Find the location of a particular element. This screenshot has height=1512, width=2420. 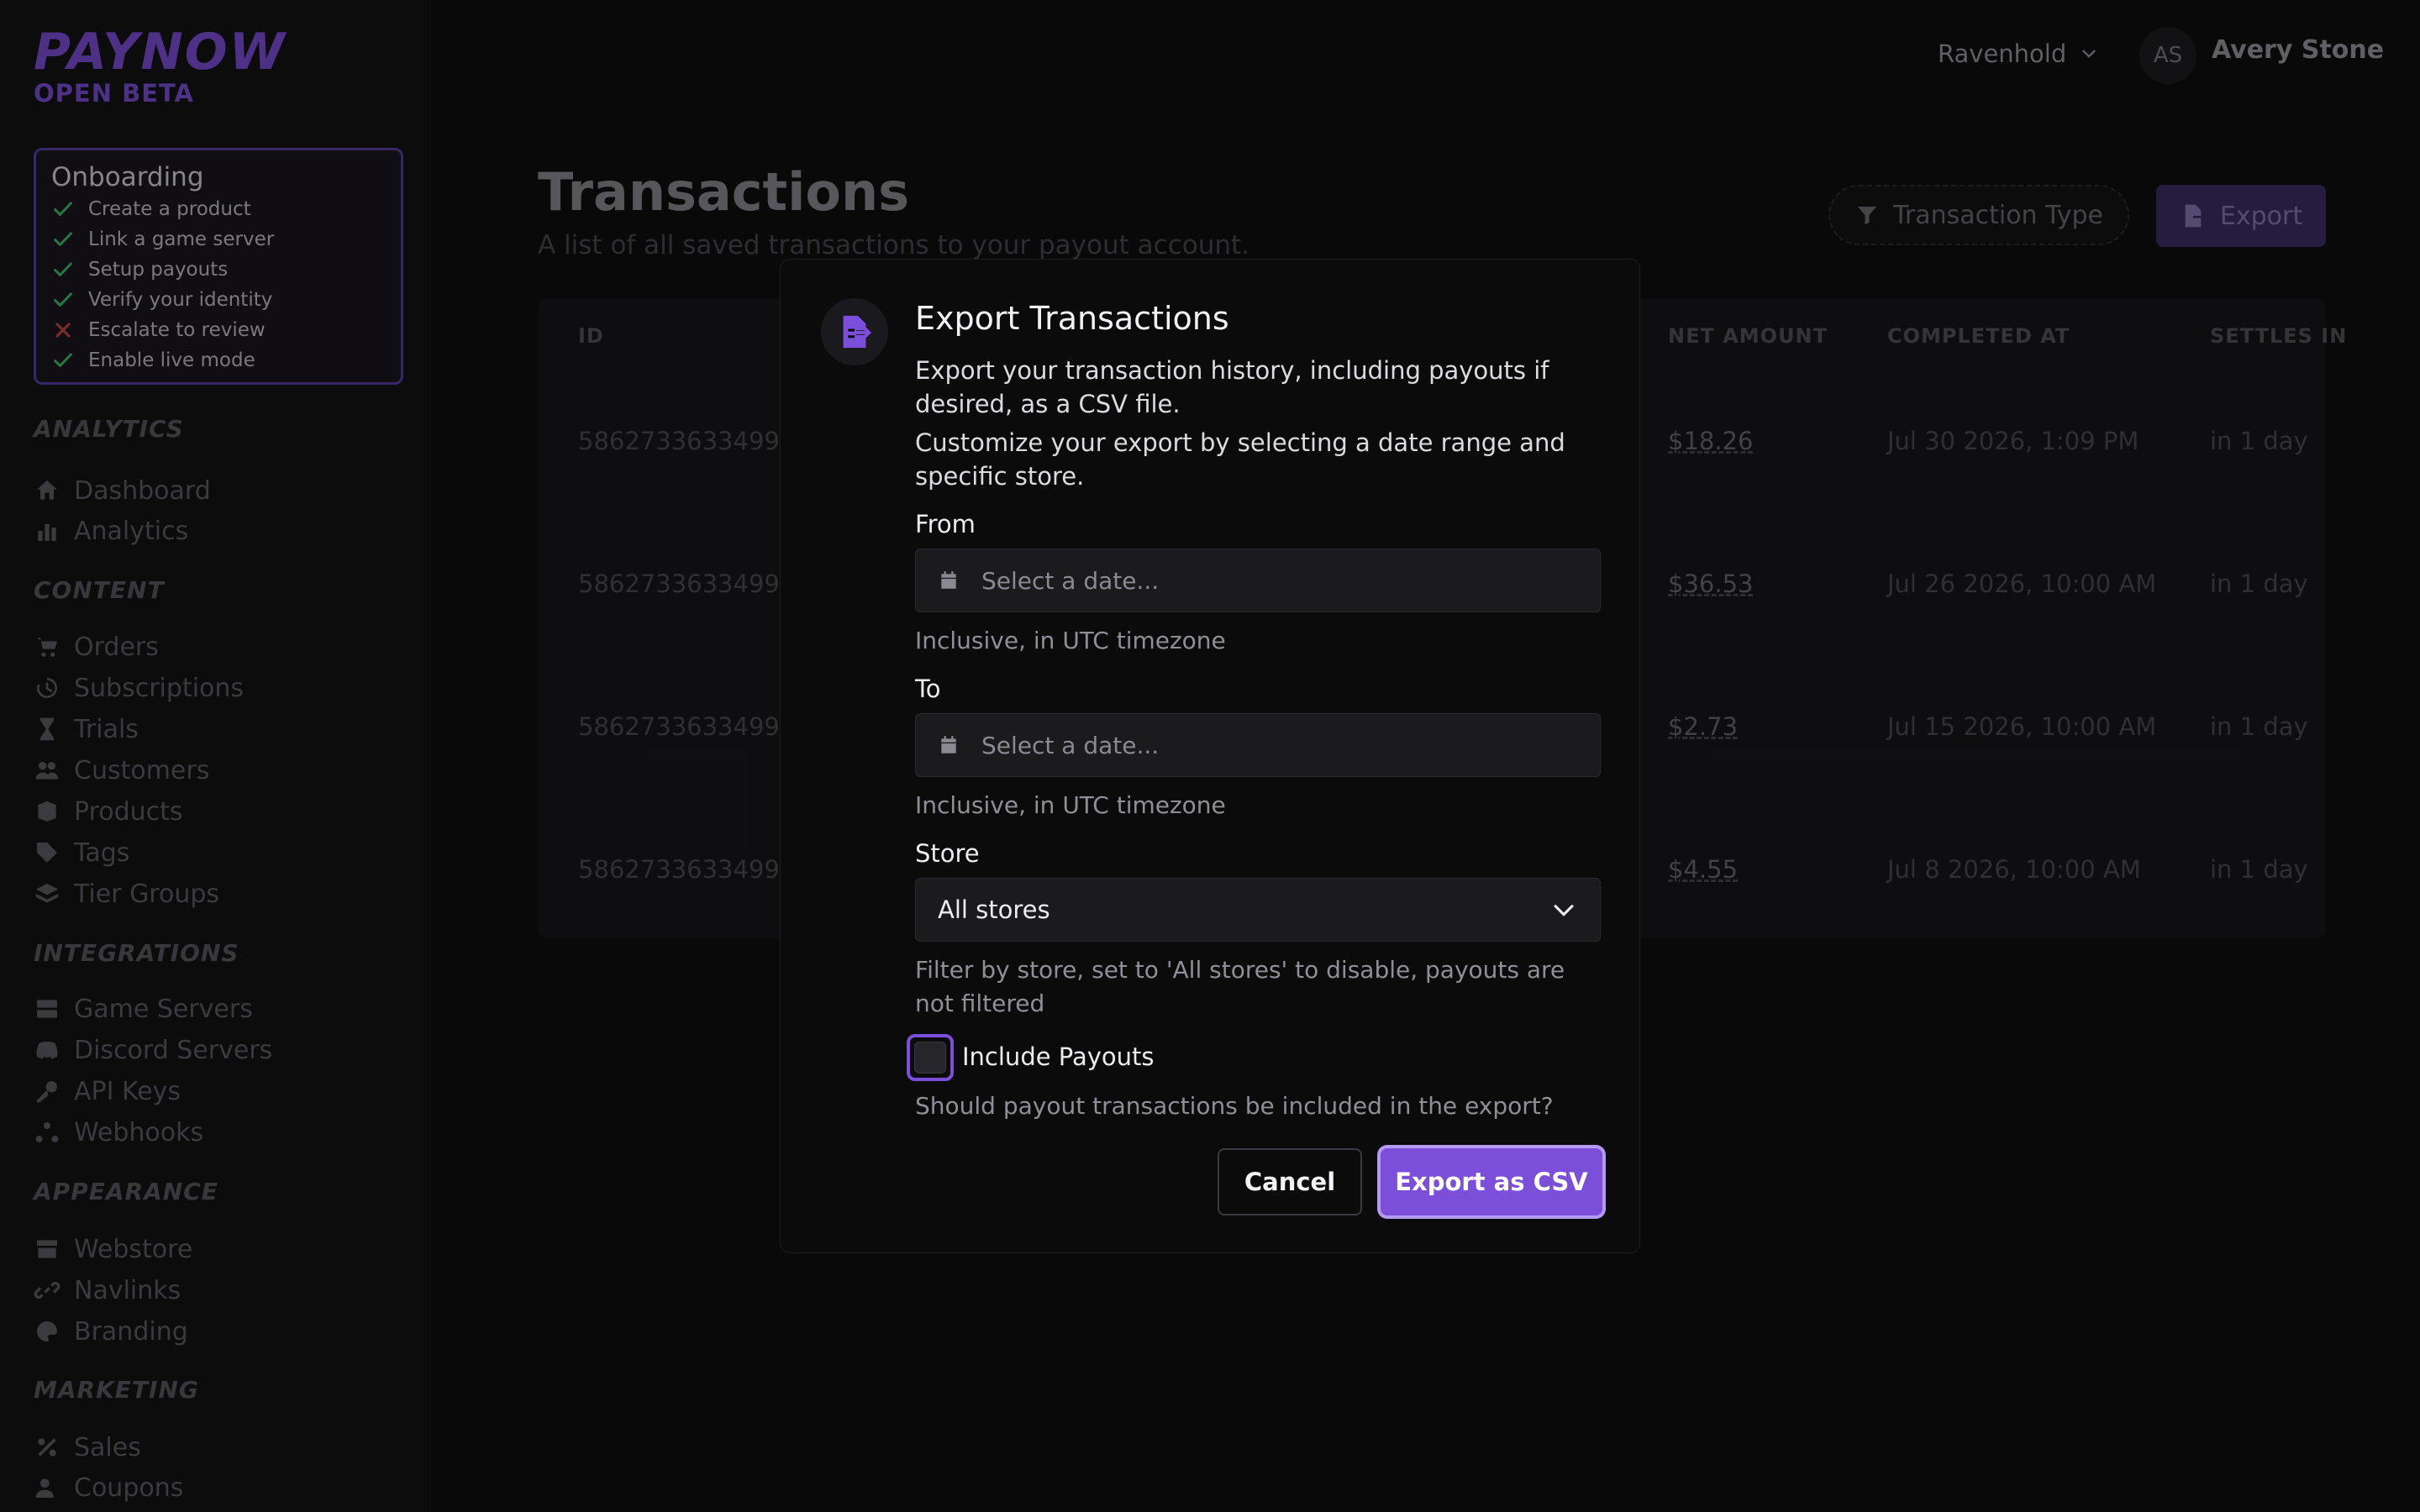

checkbox-box is located at coordinates (930, 1058).